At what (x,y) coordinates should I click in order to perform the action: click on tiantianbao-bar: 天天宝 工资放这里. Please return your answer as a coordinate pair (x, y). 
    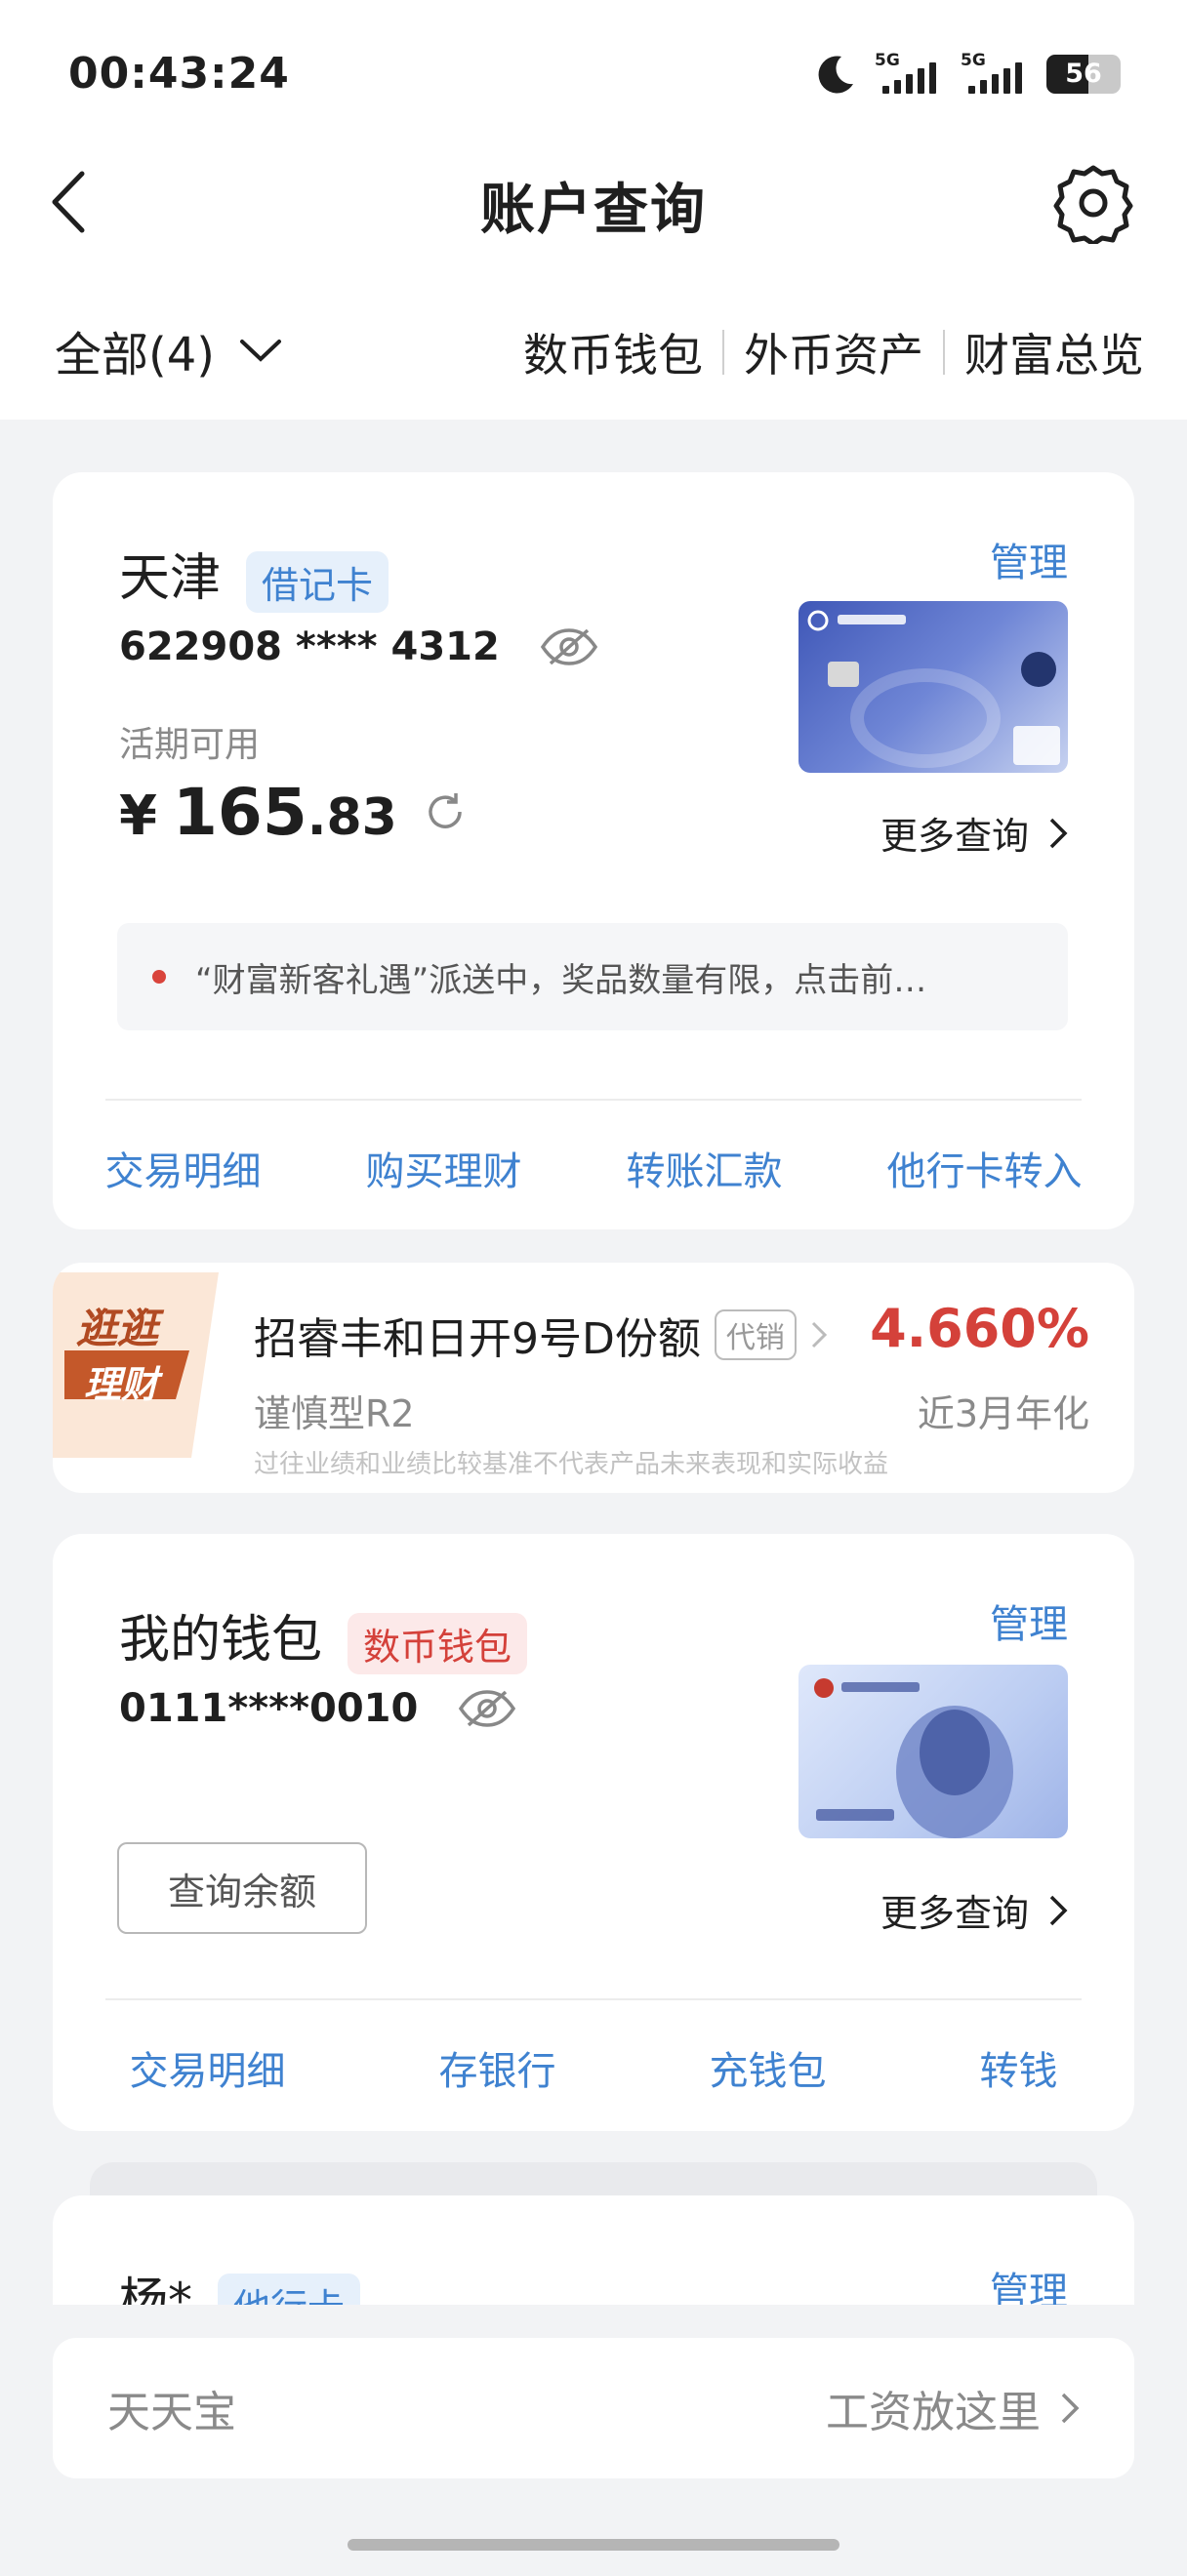
    Looking at the image, I should click on (593, 2408).